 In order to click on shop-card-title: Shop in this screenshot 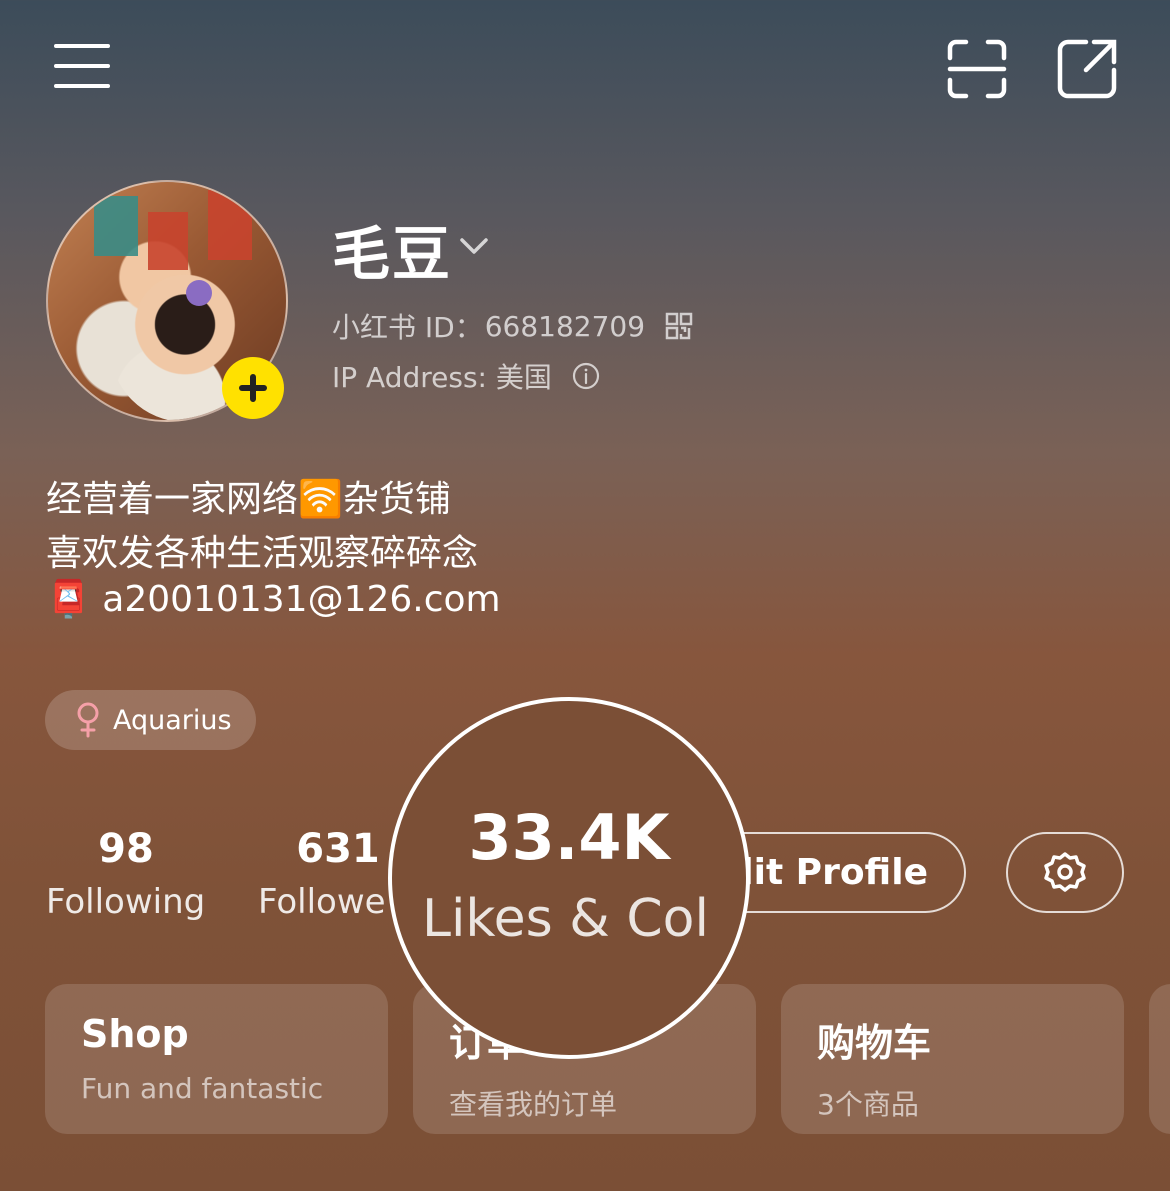, I will do `click(135, 1034)`.